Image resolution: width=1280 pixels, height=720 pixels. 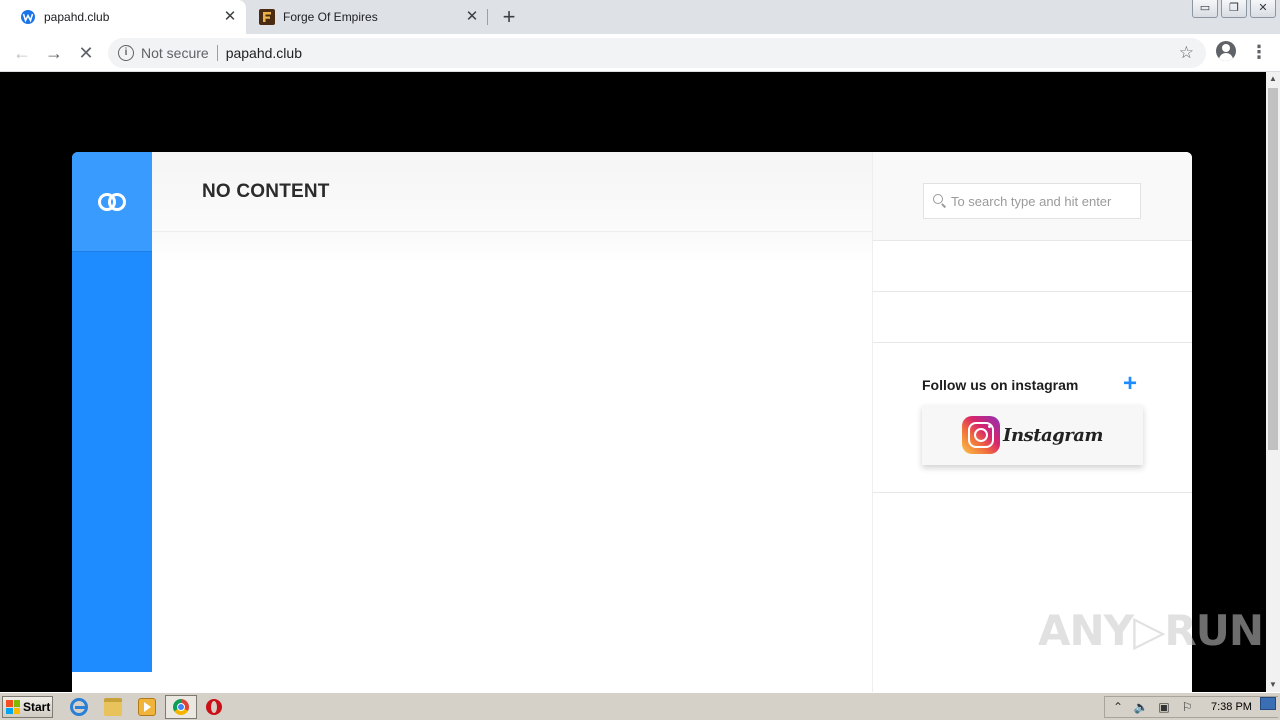 I want to click on instagram-widget: Follow us on instagram + Instagram, so click(x=1032, y=418).